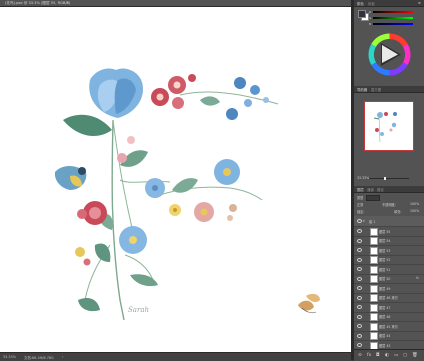 The width and height of the screenshot is (424, 361). Describe the element at coordinates (385, 336) in the screenshot. I see `layer-name: 图层 44` at that location.